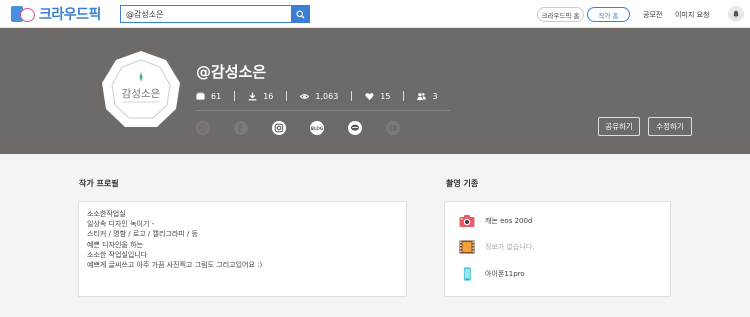 This screenshot has width=750, height=317. Describe the element at coordinates (652, 15) in the screenshot. I see `contest-link: 공모전` at that location.